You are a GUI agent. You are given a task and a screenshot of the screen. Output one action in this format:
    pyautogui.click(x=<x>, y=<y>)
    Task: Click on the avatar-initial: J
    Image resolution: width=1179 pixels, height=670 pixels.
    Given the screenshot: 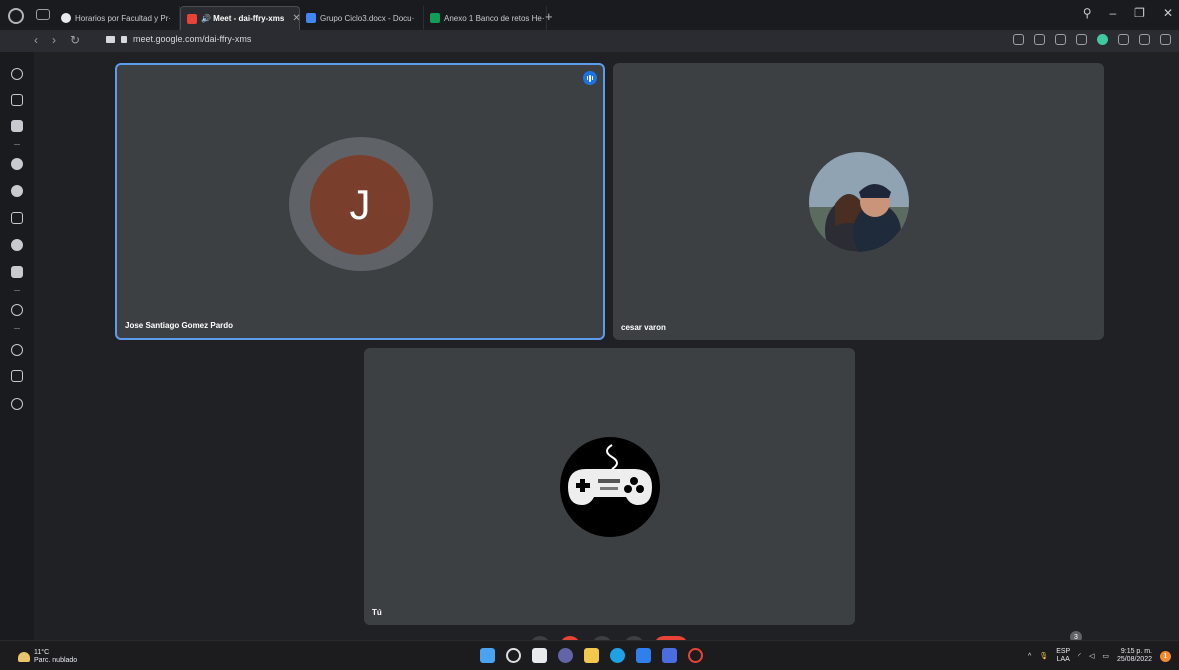 What is the action you would take?
    pyautogui.click(x=360, y=204)
    